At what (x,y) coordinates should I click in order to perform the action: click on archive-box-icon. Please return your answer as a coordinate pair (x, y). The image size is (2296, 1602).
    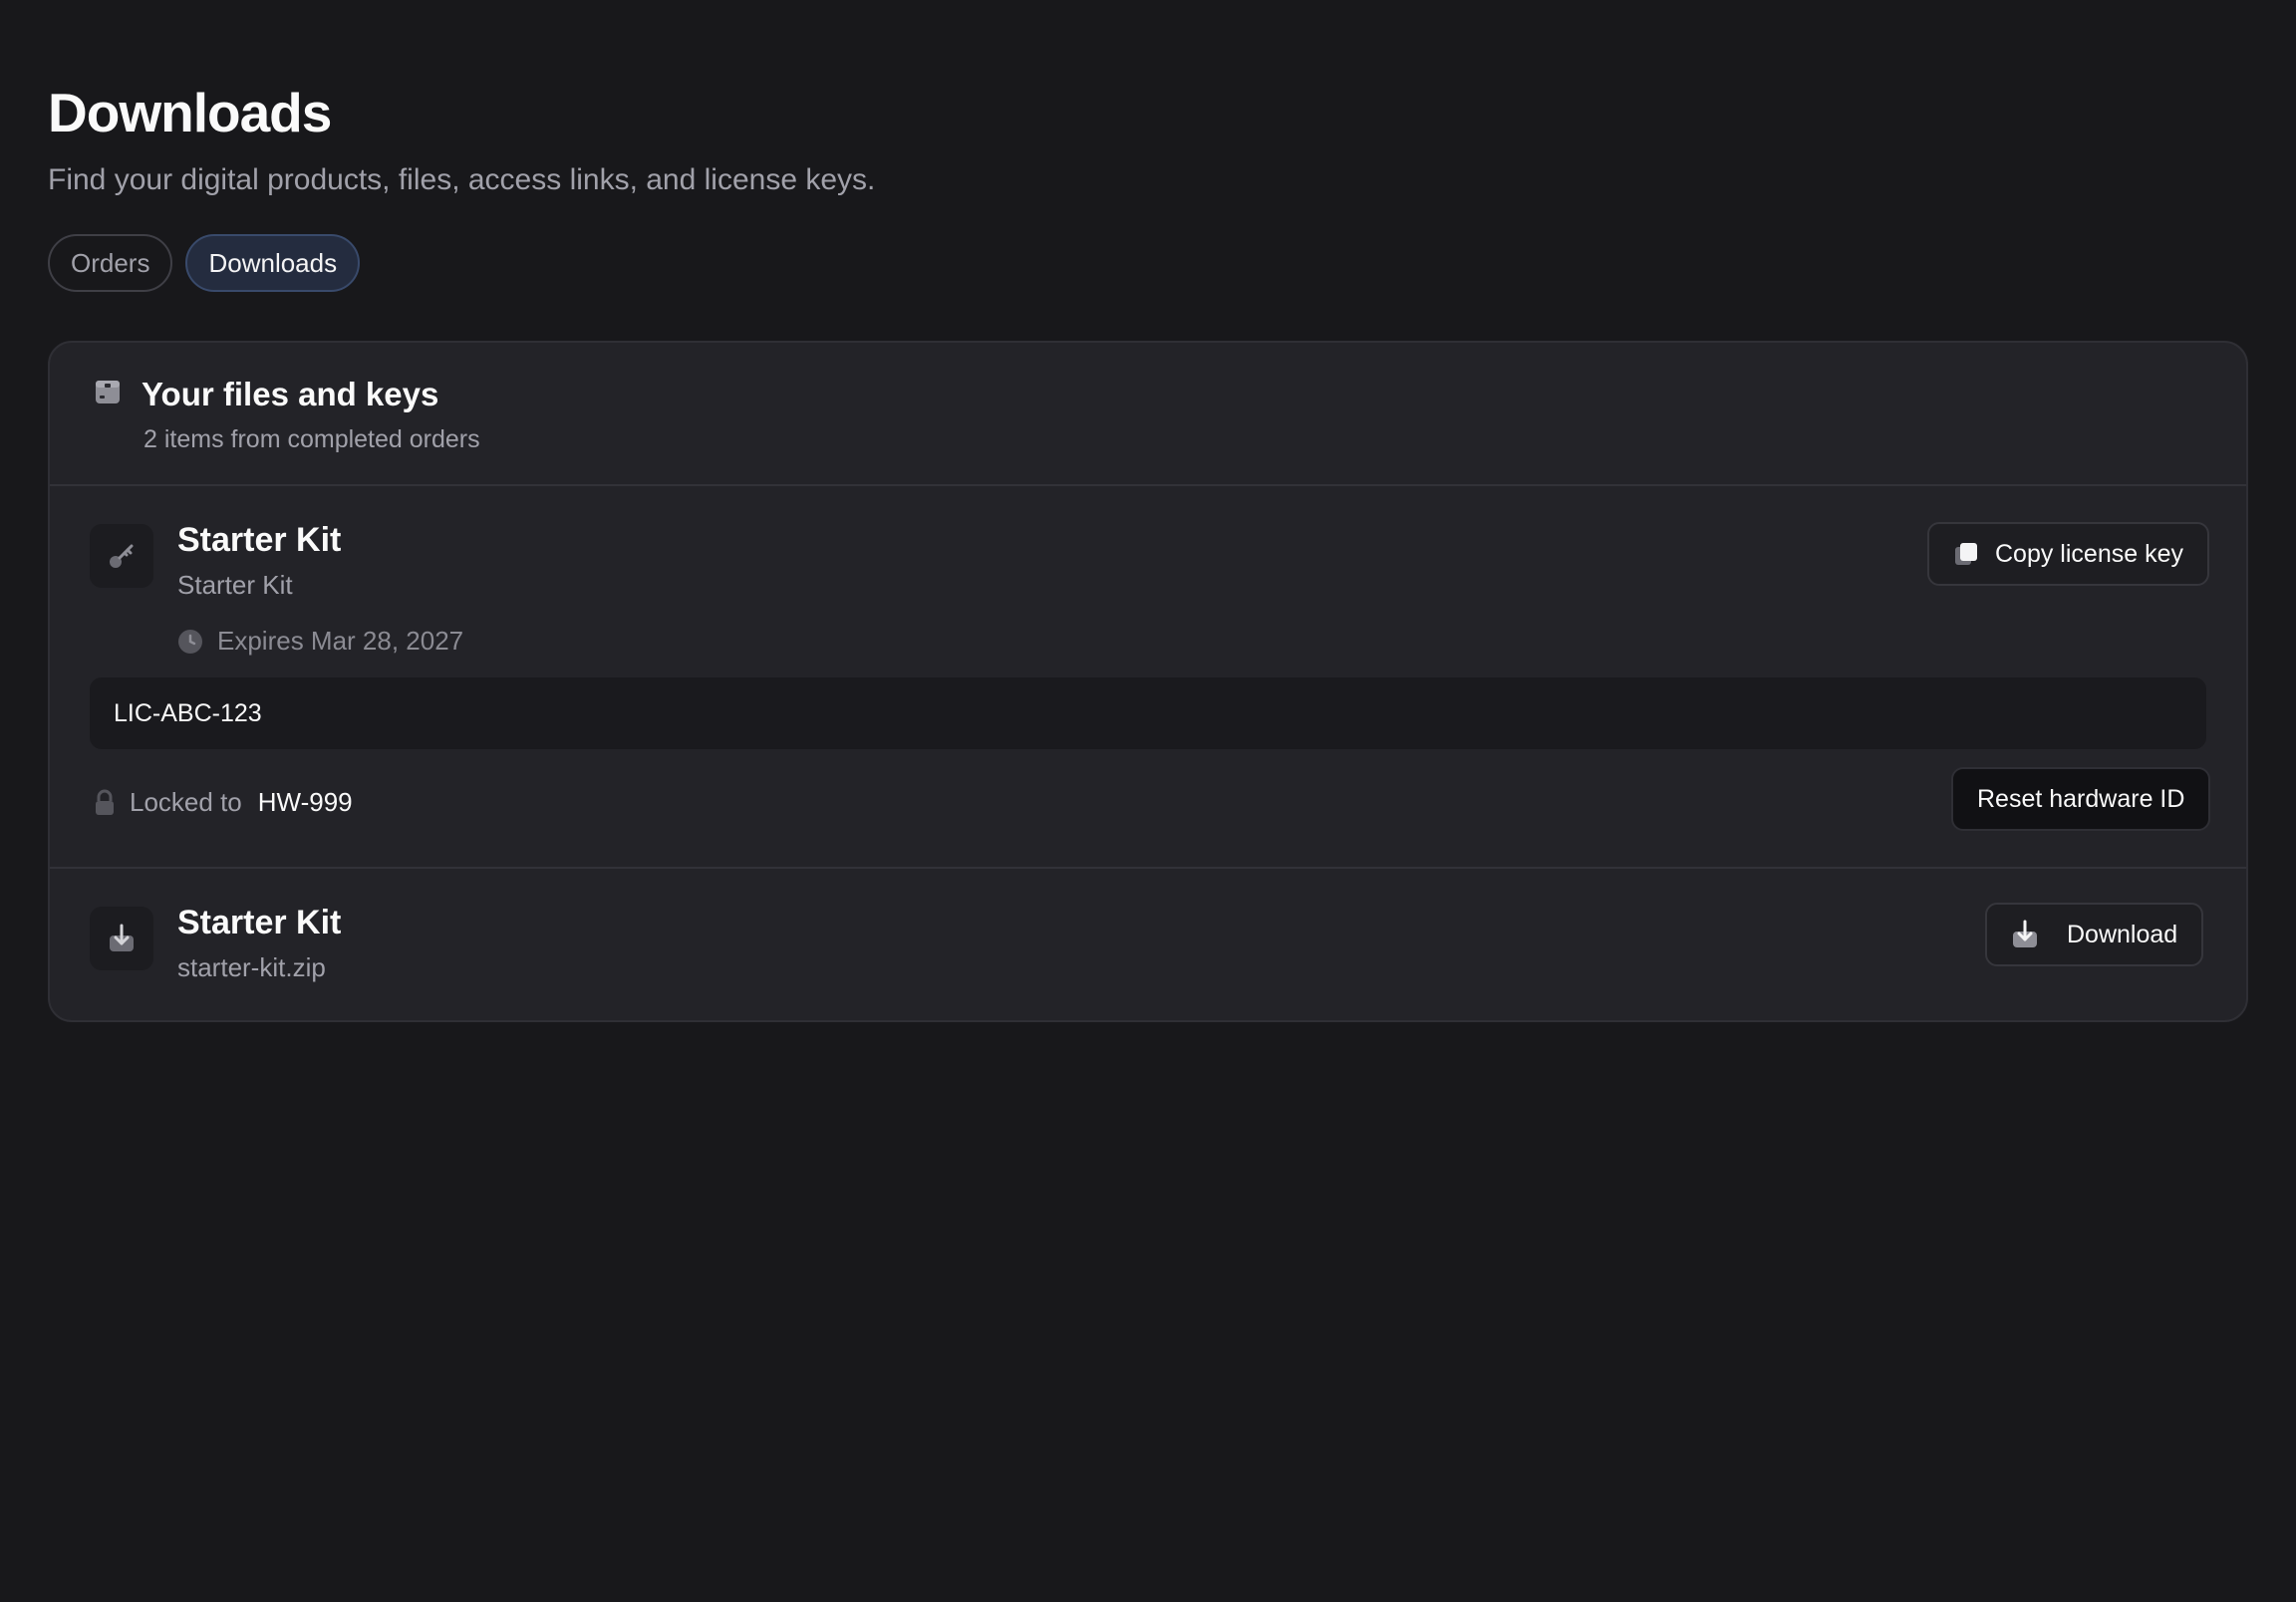
    Looking at the image, I should click on (108, 392).